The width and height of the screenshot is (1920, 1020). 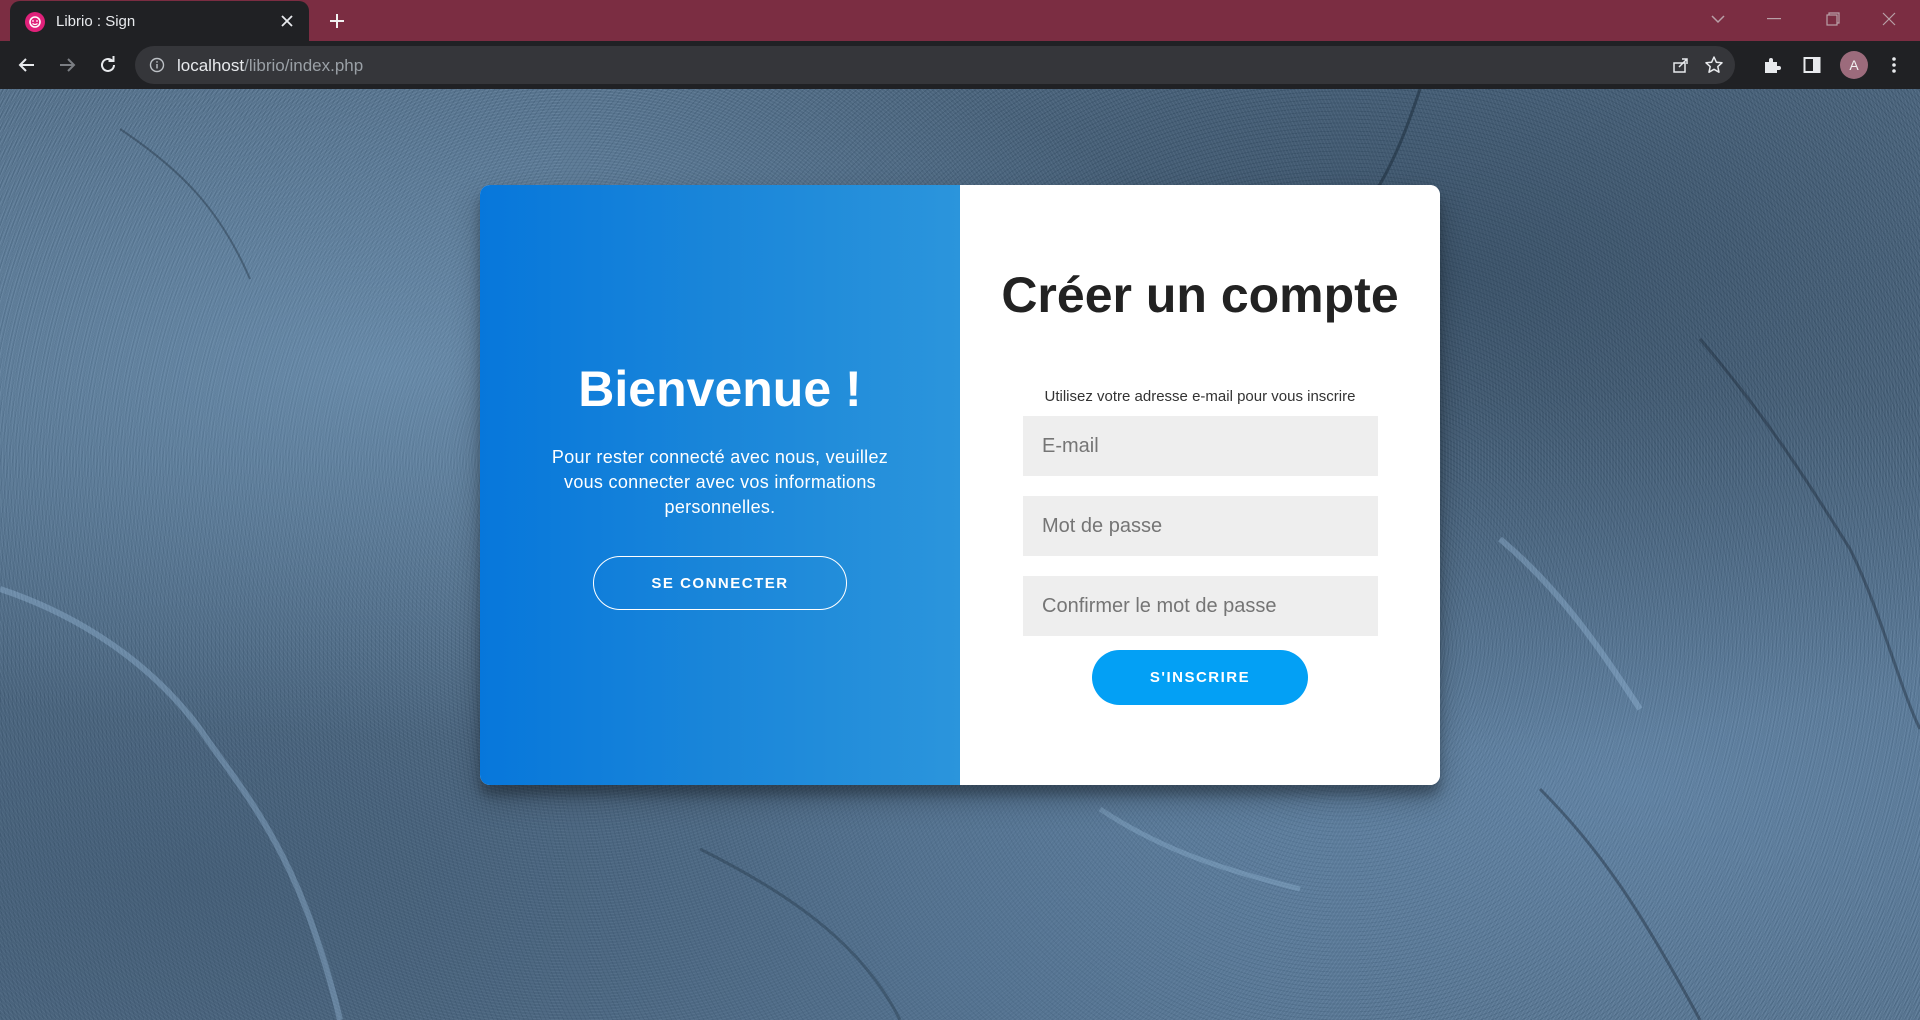 I want to click on welcome-title: Bienvenue !, so click(x=720, y=389).